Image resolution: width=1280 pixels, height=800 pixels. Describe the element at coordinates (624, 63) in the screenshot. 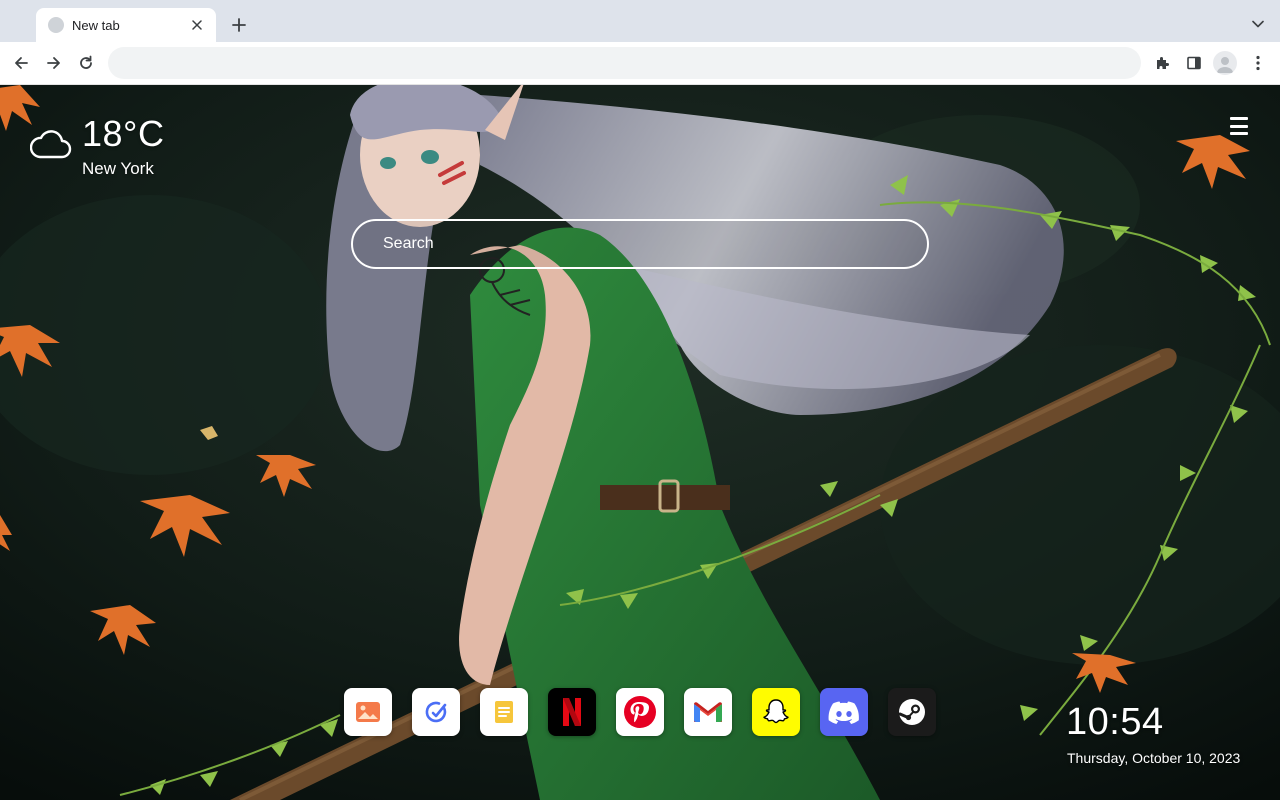

I see `address-bar` at that location.